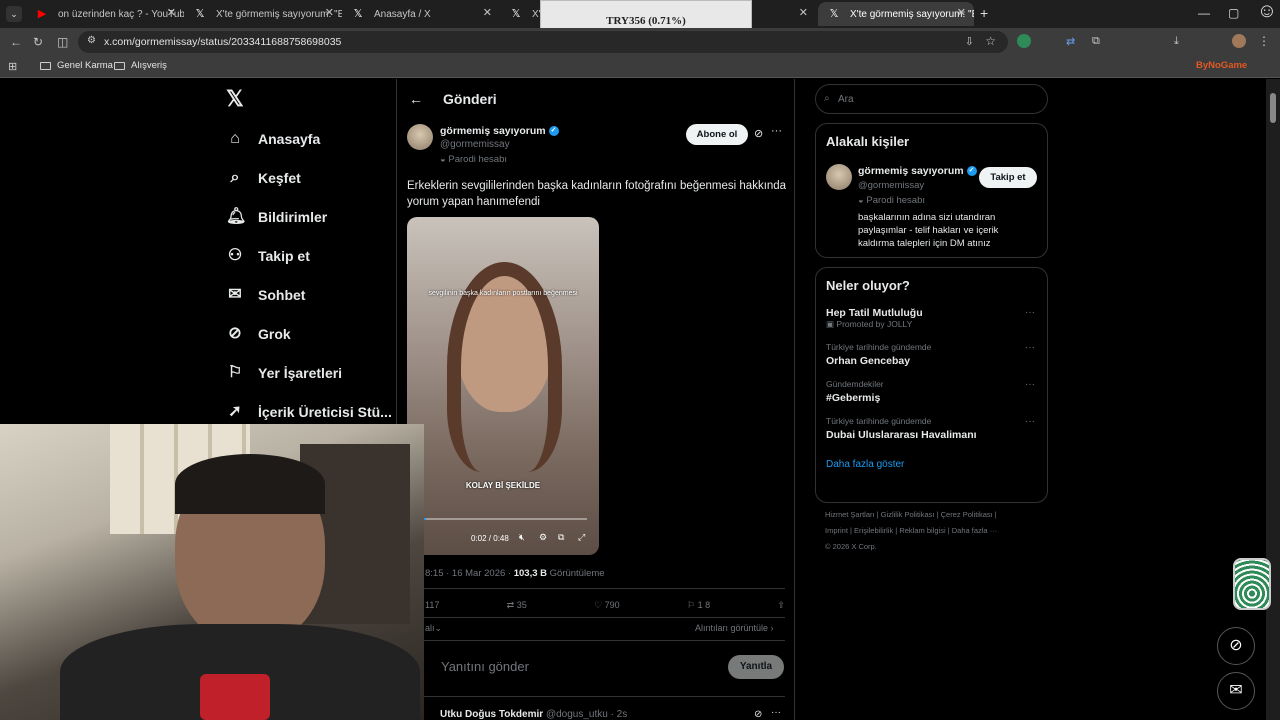 This screenshot has width=1280, height=720. Describe the element at coordinates (14, 14) in the screenshot. I see `tab-search-icon: ⌄` at that location.